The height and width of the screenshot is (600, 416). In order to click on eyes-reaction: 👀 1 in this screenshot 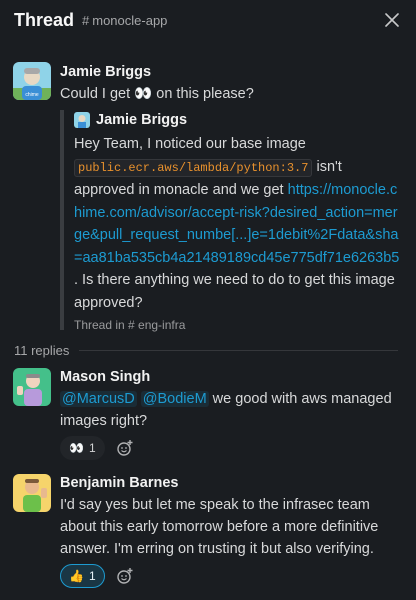, I will do `click(82, 448)`.